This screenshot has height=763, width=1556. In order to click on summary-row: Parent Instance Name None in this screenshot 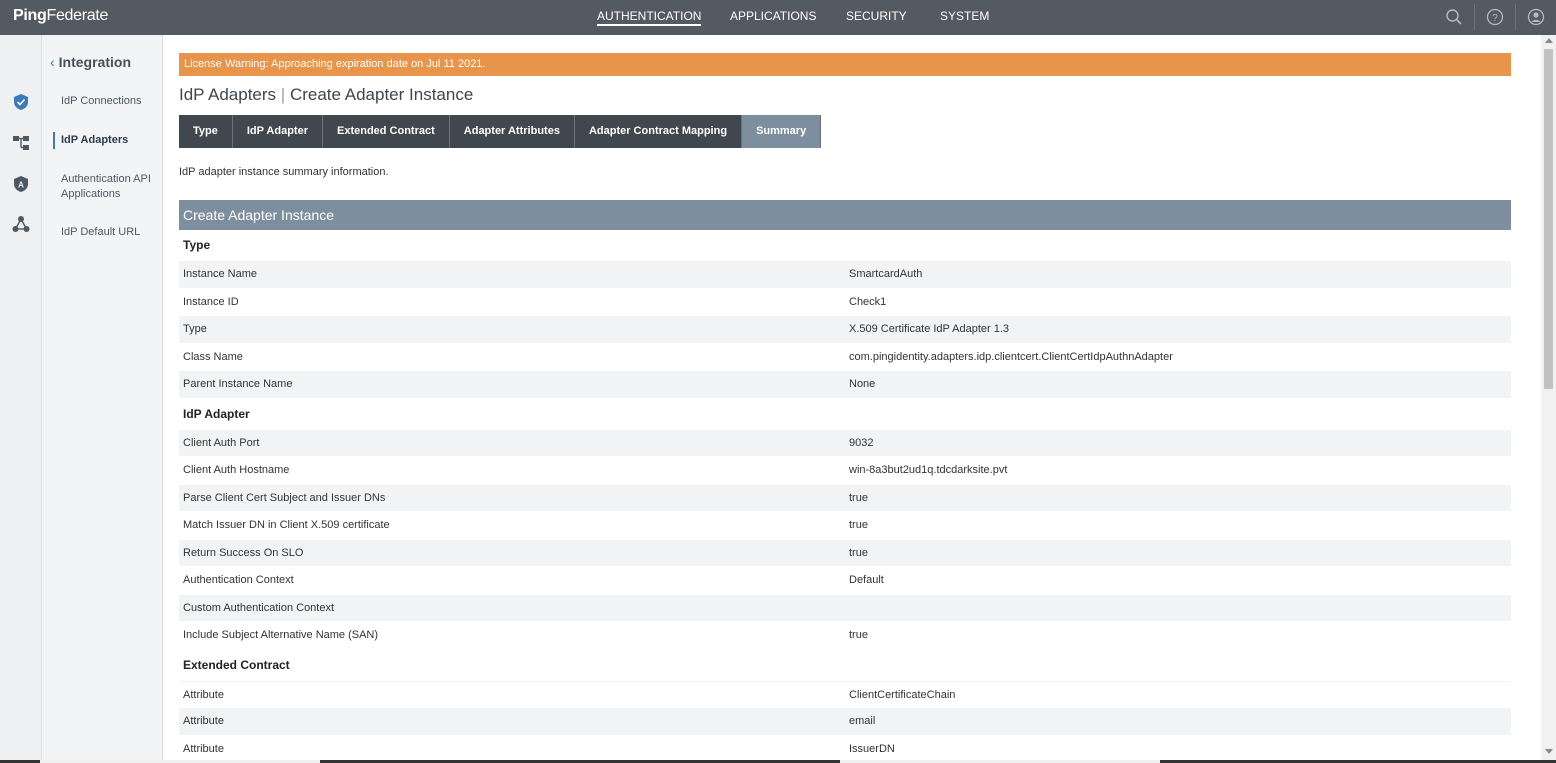, I will do `click(845, 385)`.